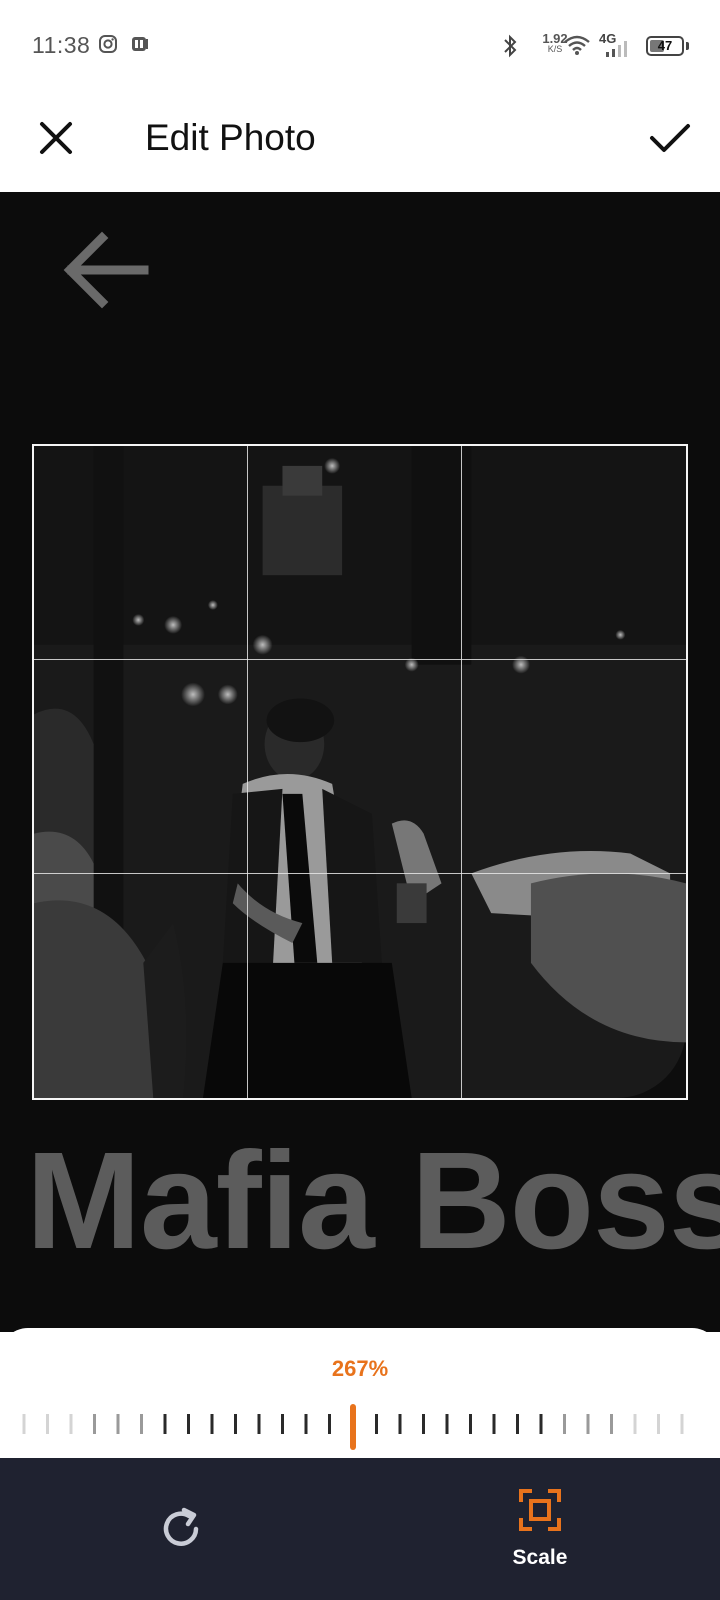 This screenshot has height=1600, width=720. Describe the element at coordinates (353, 1427) in the screenshot. I see `scale-indicator` at that location.